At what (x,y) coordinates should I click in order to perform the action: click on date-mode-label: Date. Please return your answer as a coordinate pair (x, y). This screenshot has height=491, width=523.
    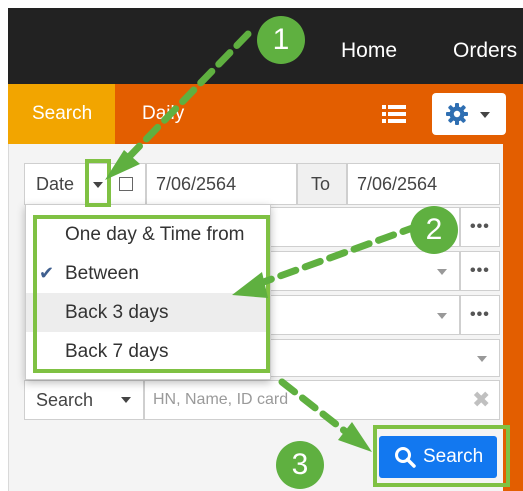
    Looking at the image, I should click on (55, 184).